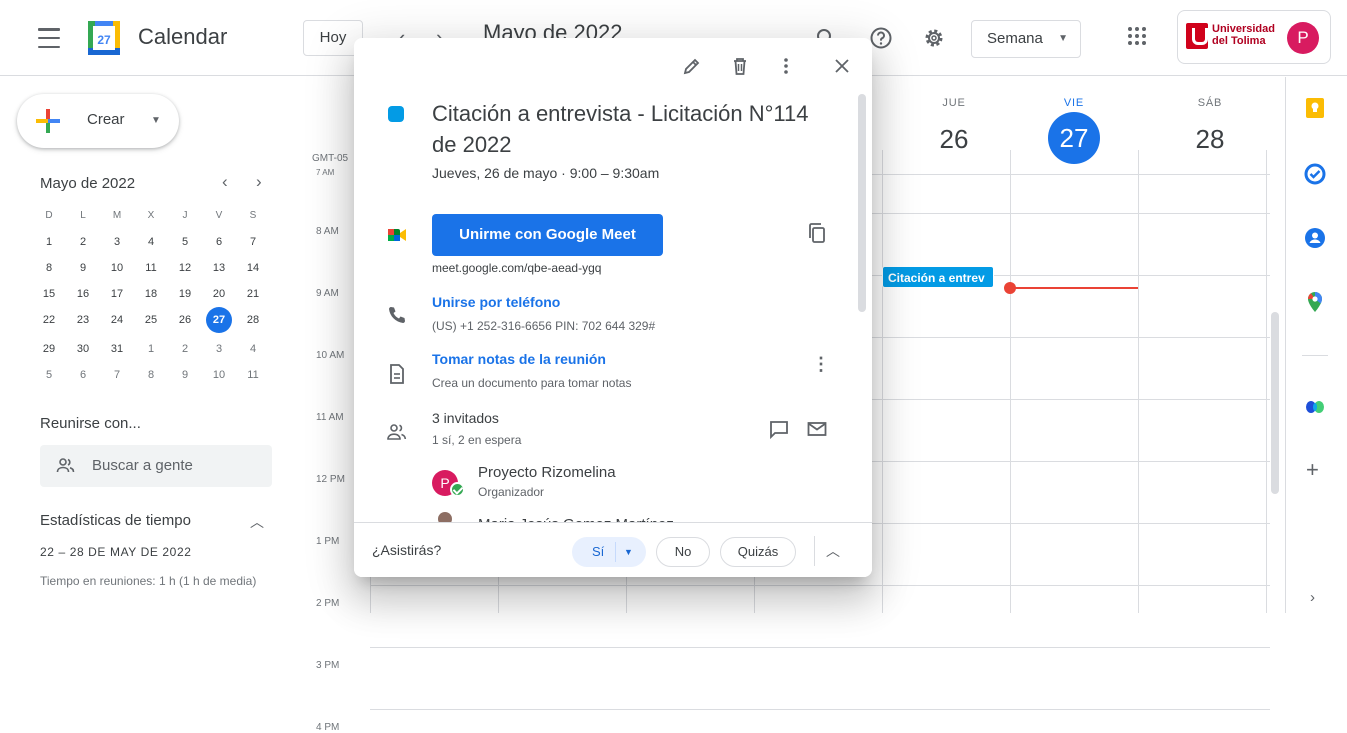 This screenshot has height=733, width=1347. What do you see at coordinates (115, 520) in the screenshot?
I see `time-insights-title: Estadísticas de tiempo` at bounding box center [115, 520].